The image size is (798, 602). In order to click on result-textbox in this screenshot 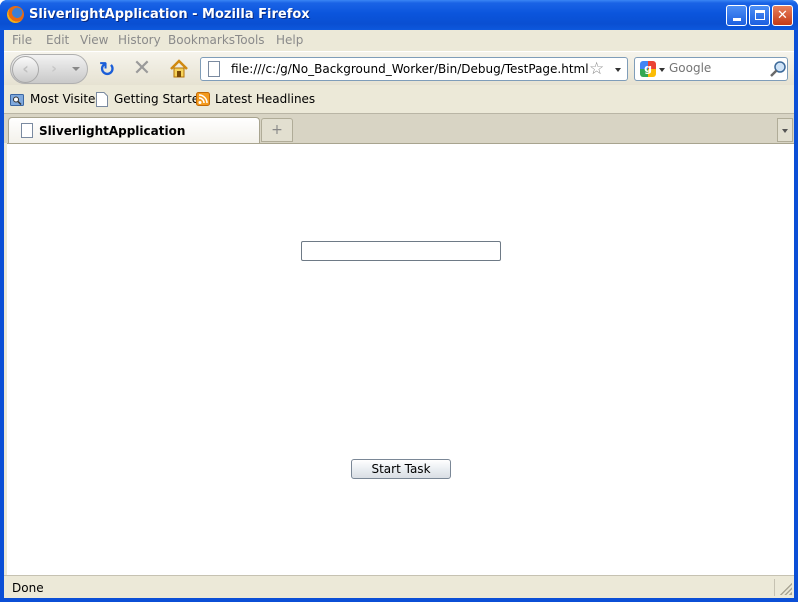, I will do `click(401, 251)`.